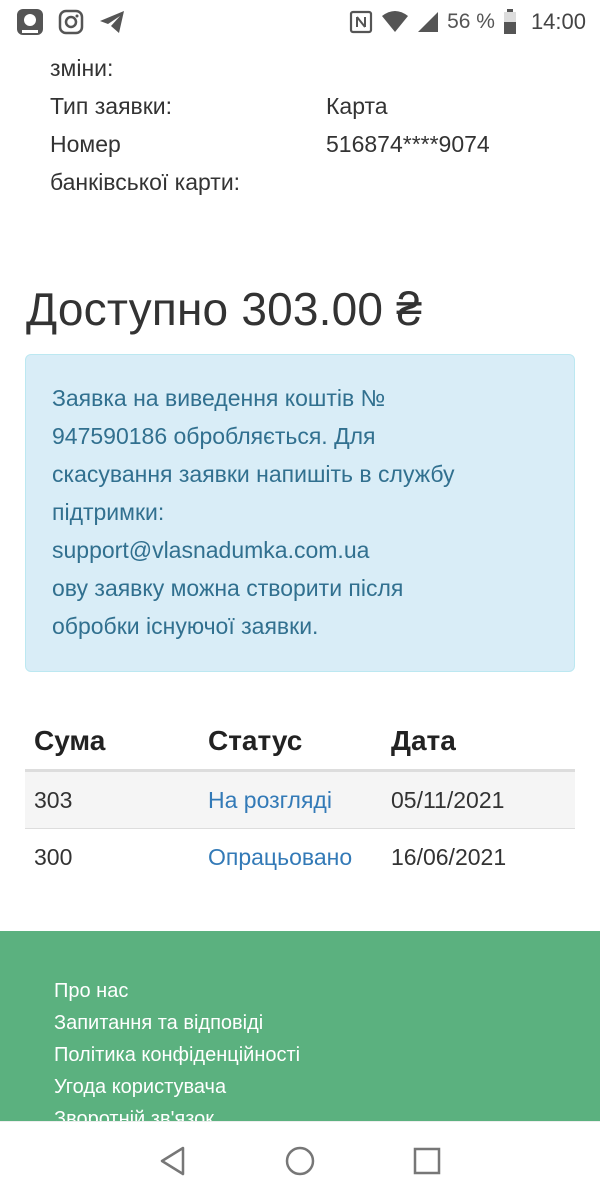 This screenshot has height=1199, width=600. What do you see at coordinates (53, 857) in the screenshot?
I see `cell-sum: 300` at bounding box center [53, 857].